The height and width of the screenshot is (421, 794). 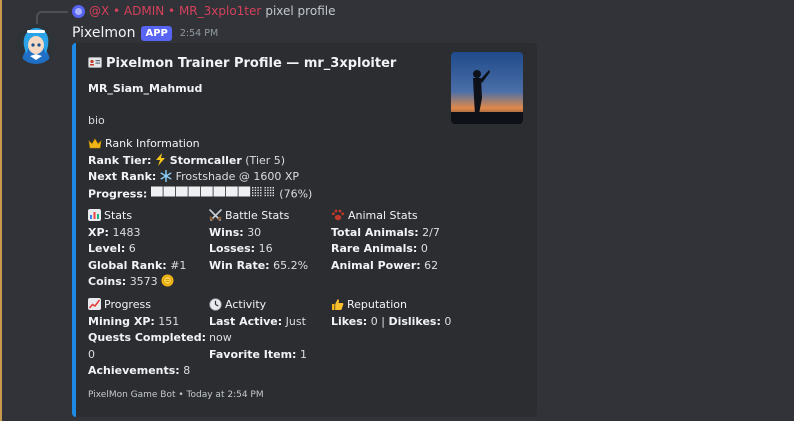 What do you see at coordinates (145, 88) in the screenshot?
I see `trainer-name: MR_Siam_Mahmud` at bounding box center [145, 88].